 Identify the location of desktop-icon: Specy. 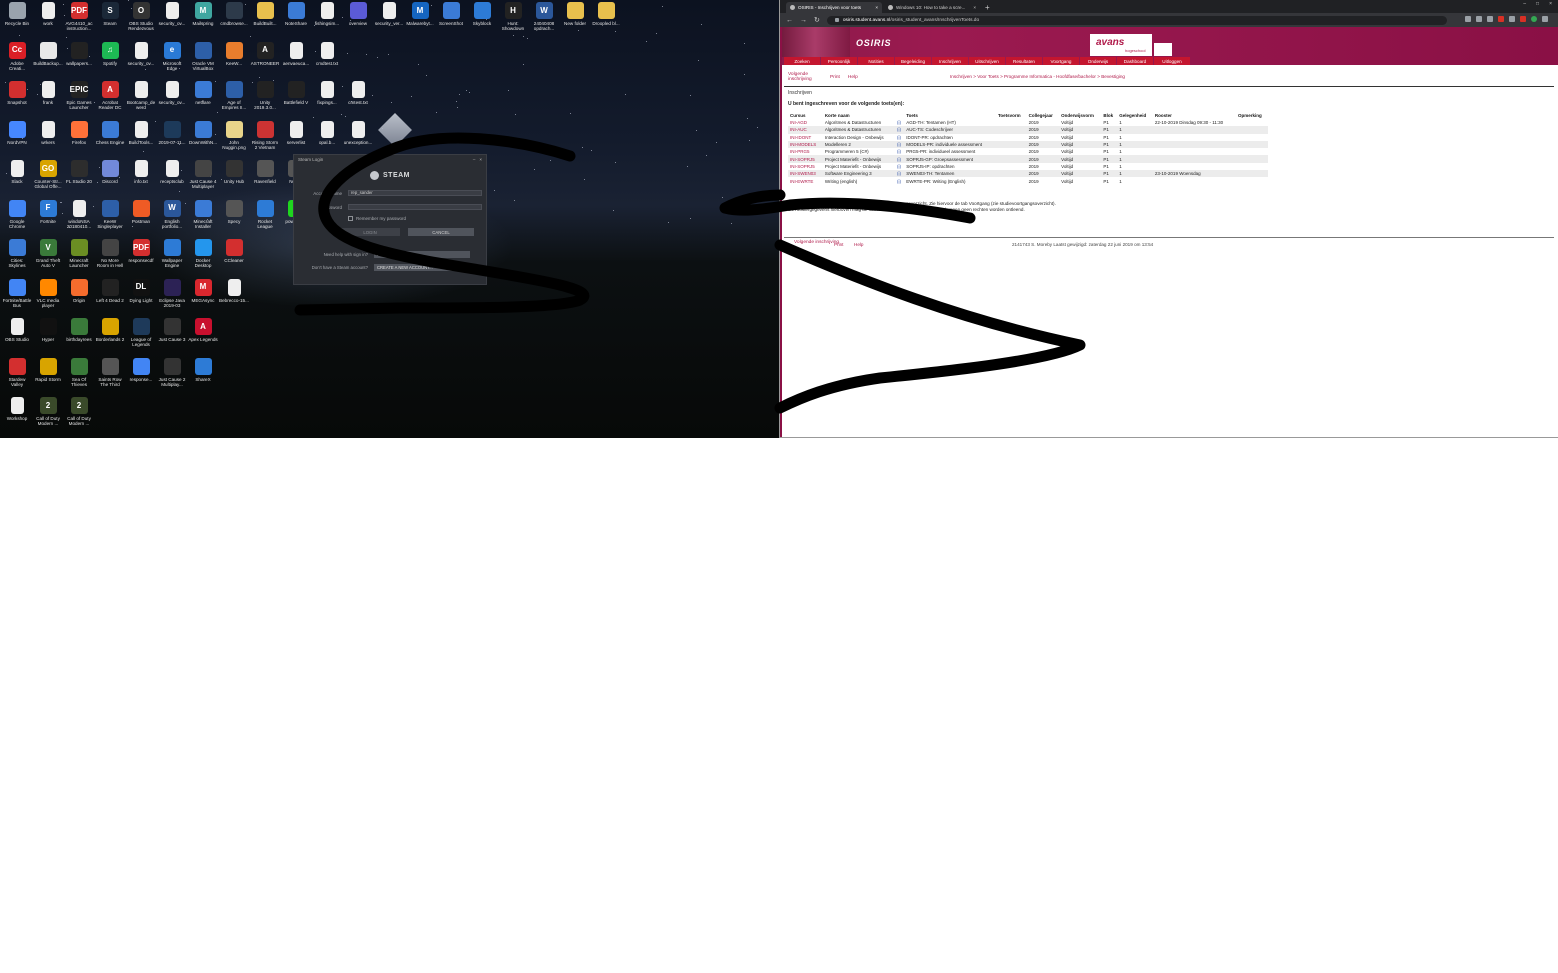
(234, 218).